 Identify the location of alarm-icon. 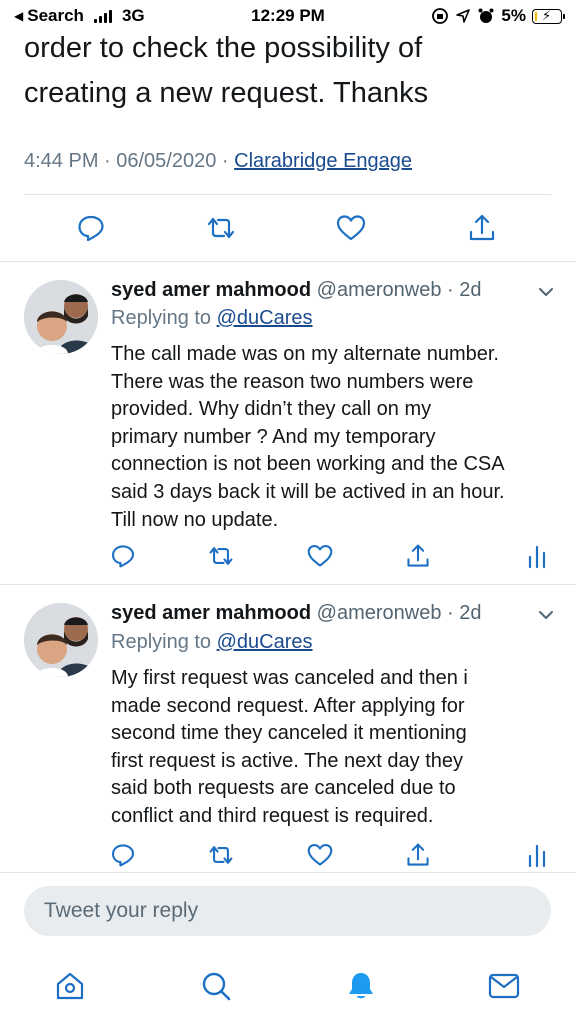
(486, 15).